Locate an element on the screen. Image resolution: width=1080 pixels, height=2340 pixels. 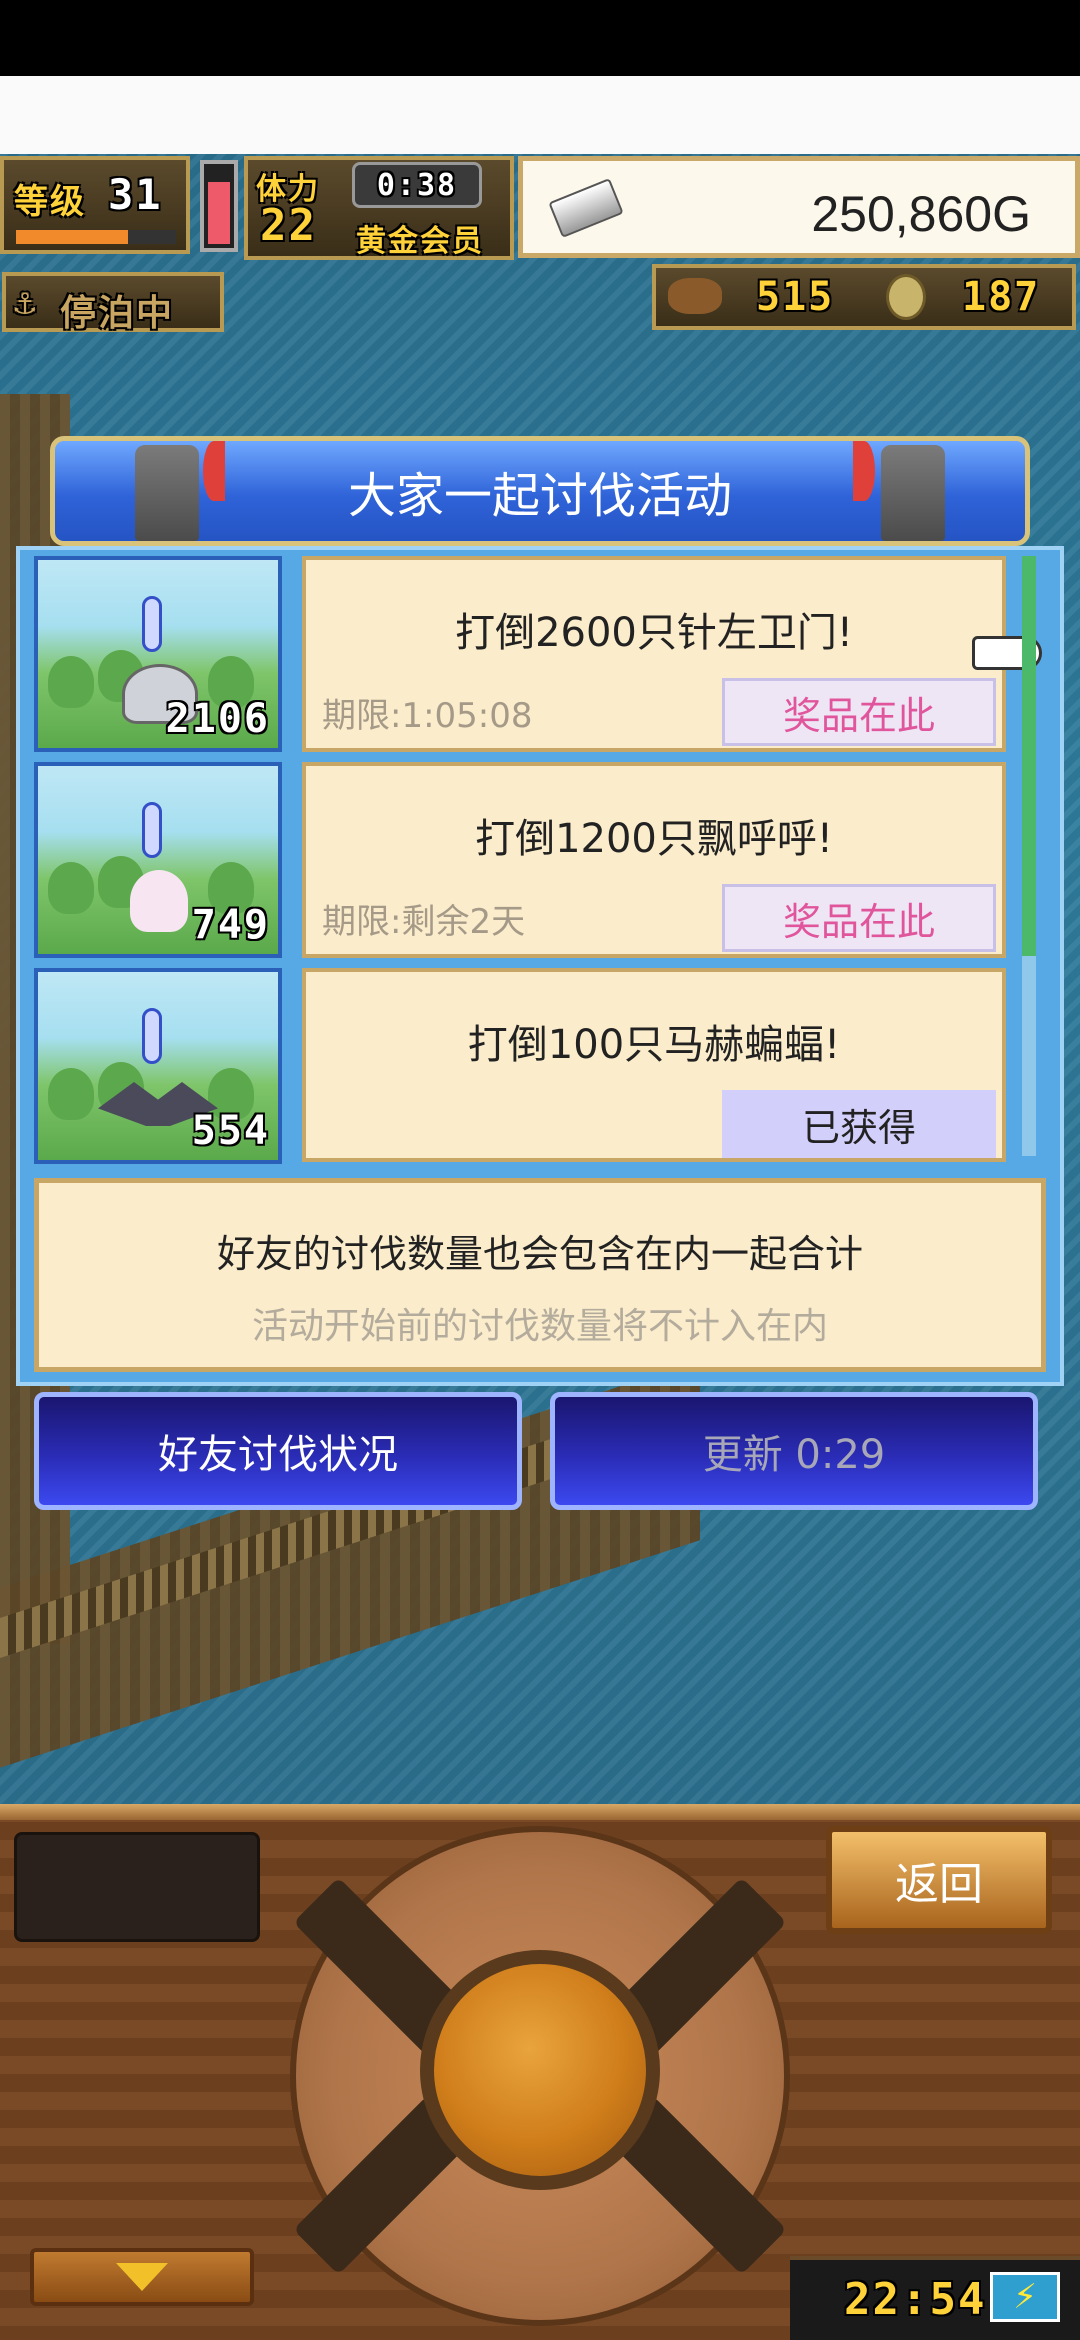
clock-panel: 22:54 ⚡ is located at coordinates (935, 2298).